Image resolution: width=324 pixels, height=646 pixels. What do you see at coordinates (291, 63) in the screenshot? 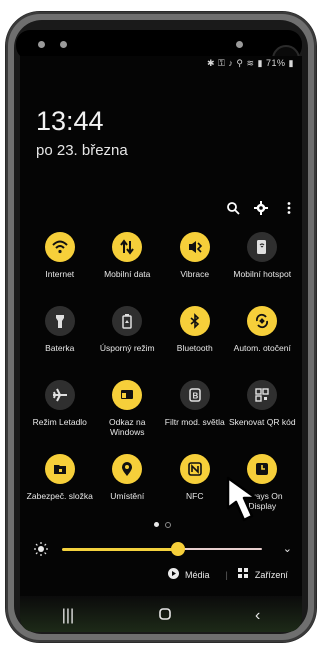
I see `battery-icon: ▮` at bounding box center [291, 63].